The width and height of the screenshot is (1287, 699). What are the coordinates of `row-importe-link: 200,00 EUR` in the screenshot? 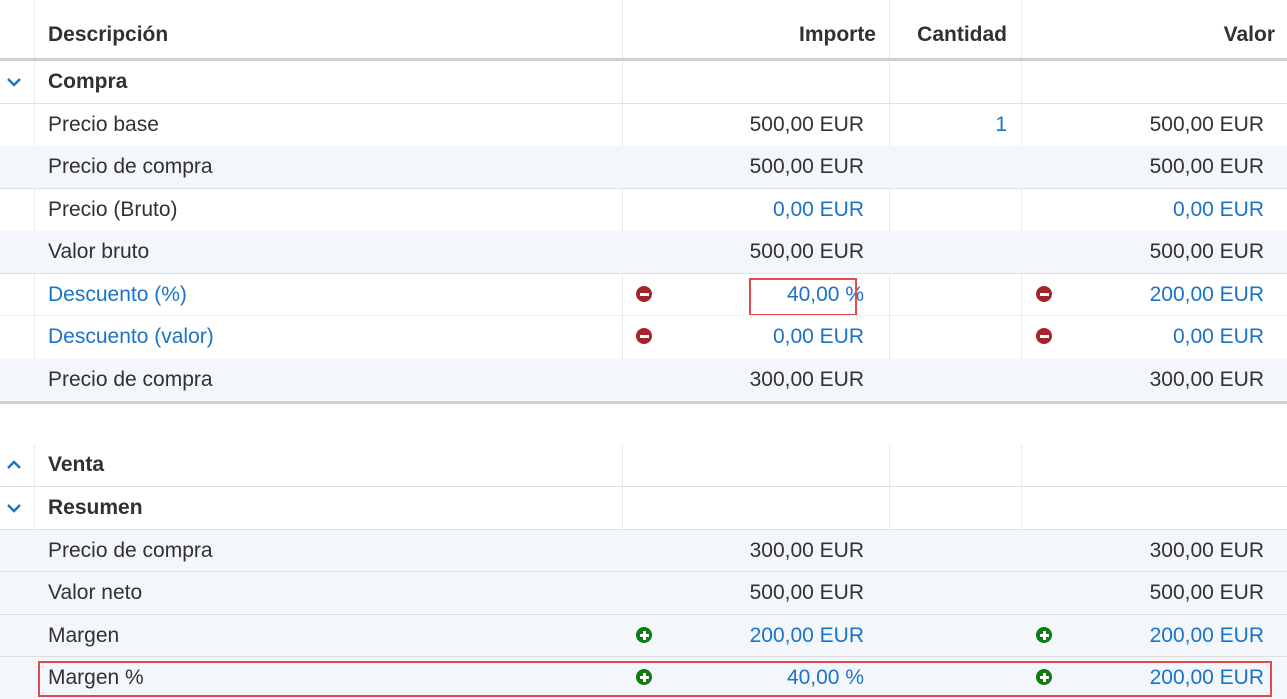 It's located at (807, 636).